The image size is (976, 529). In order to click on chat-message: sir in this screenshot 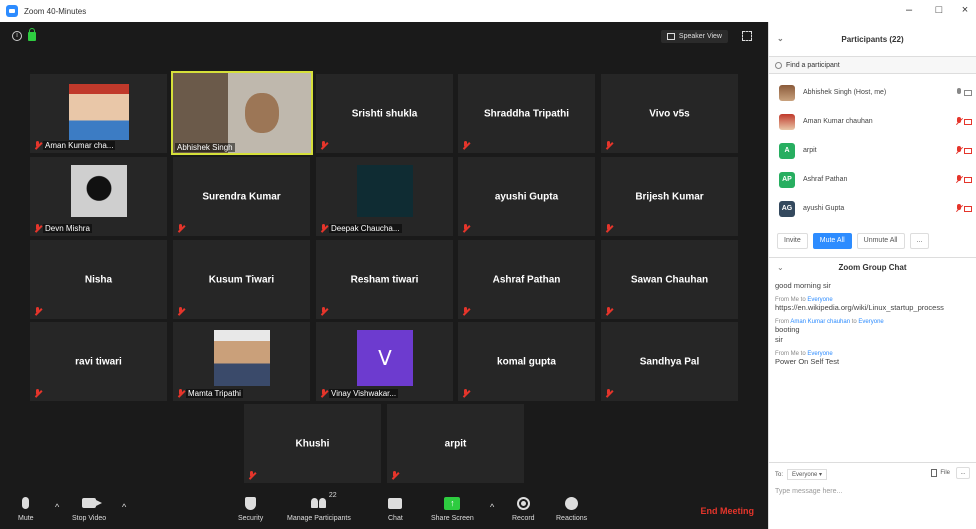, I will do `click(779, 339)`.